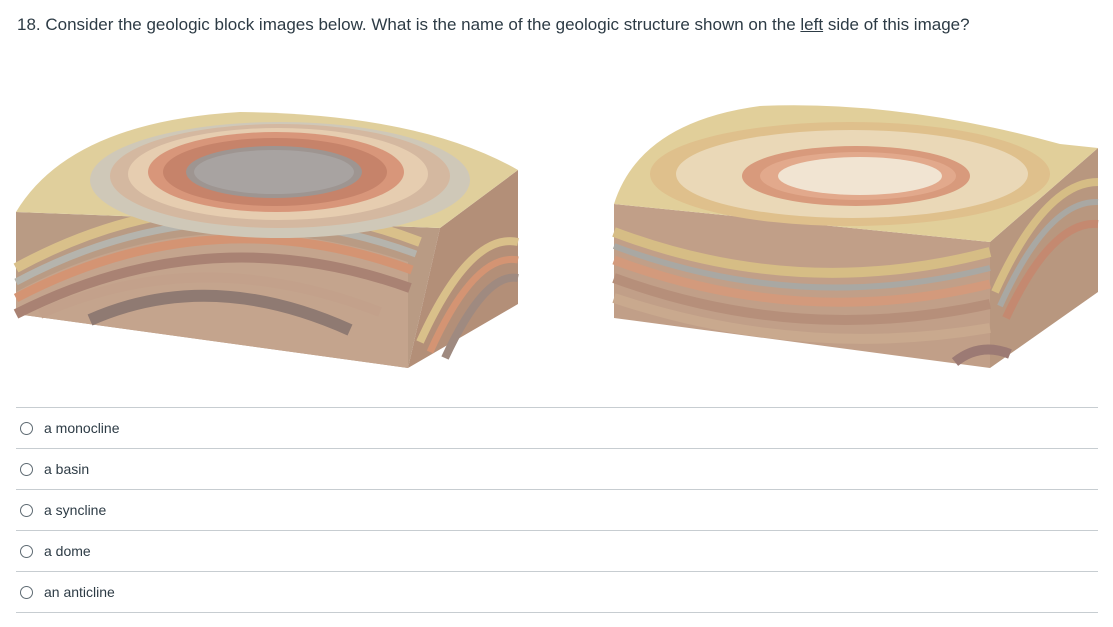  I want to click on question-text-end: side of this image?, so click(896, 24).